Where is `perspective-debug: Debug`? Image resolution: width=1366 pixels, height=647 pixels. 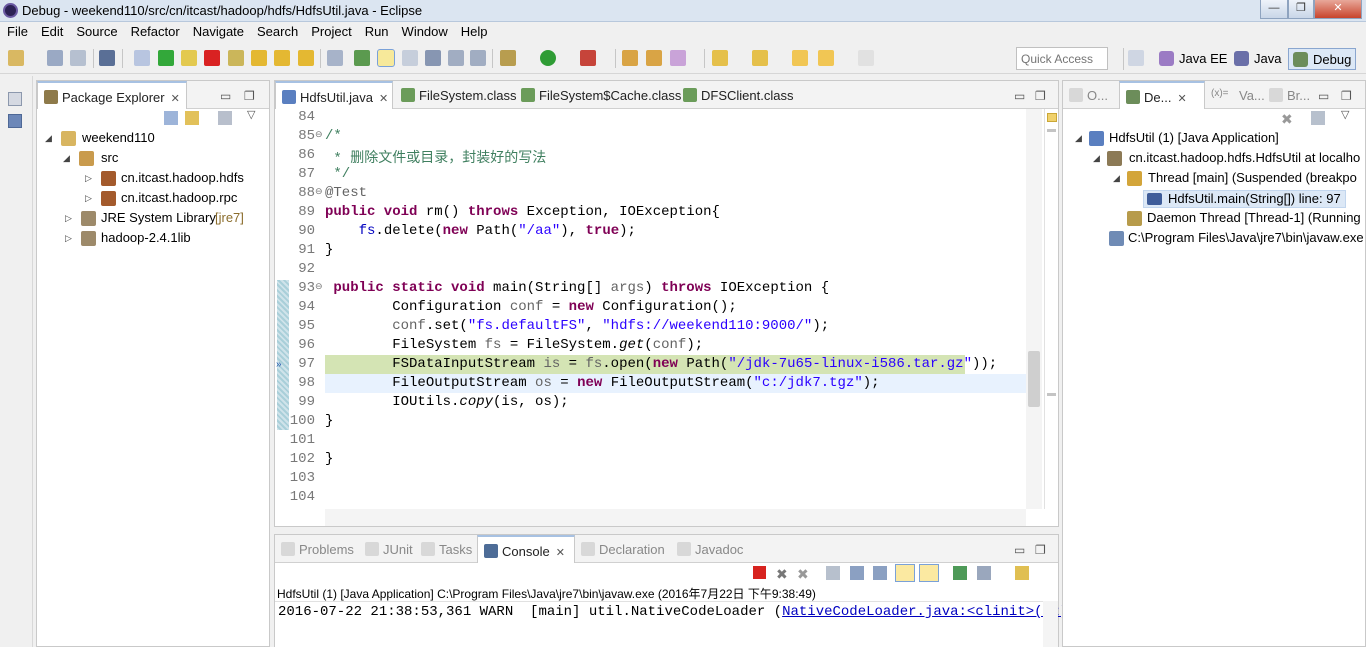 perspective-debug: Debug is located at coordinates (1322, 59).